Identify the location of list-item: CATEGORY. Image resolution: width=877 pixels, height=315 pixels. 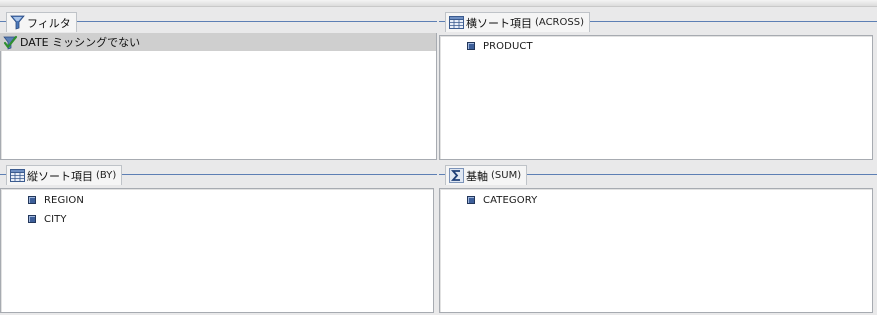
(502, 200).